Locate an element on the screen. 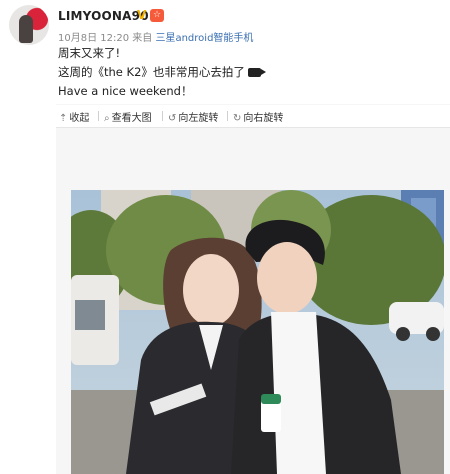 Image resolution: width=450 pixels, height=474 pixels. vip-badge-icon: ☆ is located at coordinates (157, 15).